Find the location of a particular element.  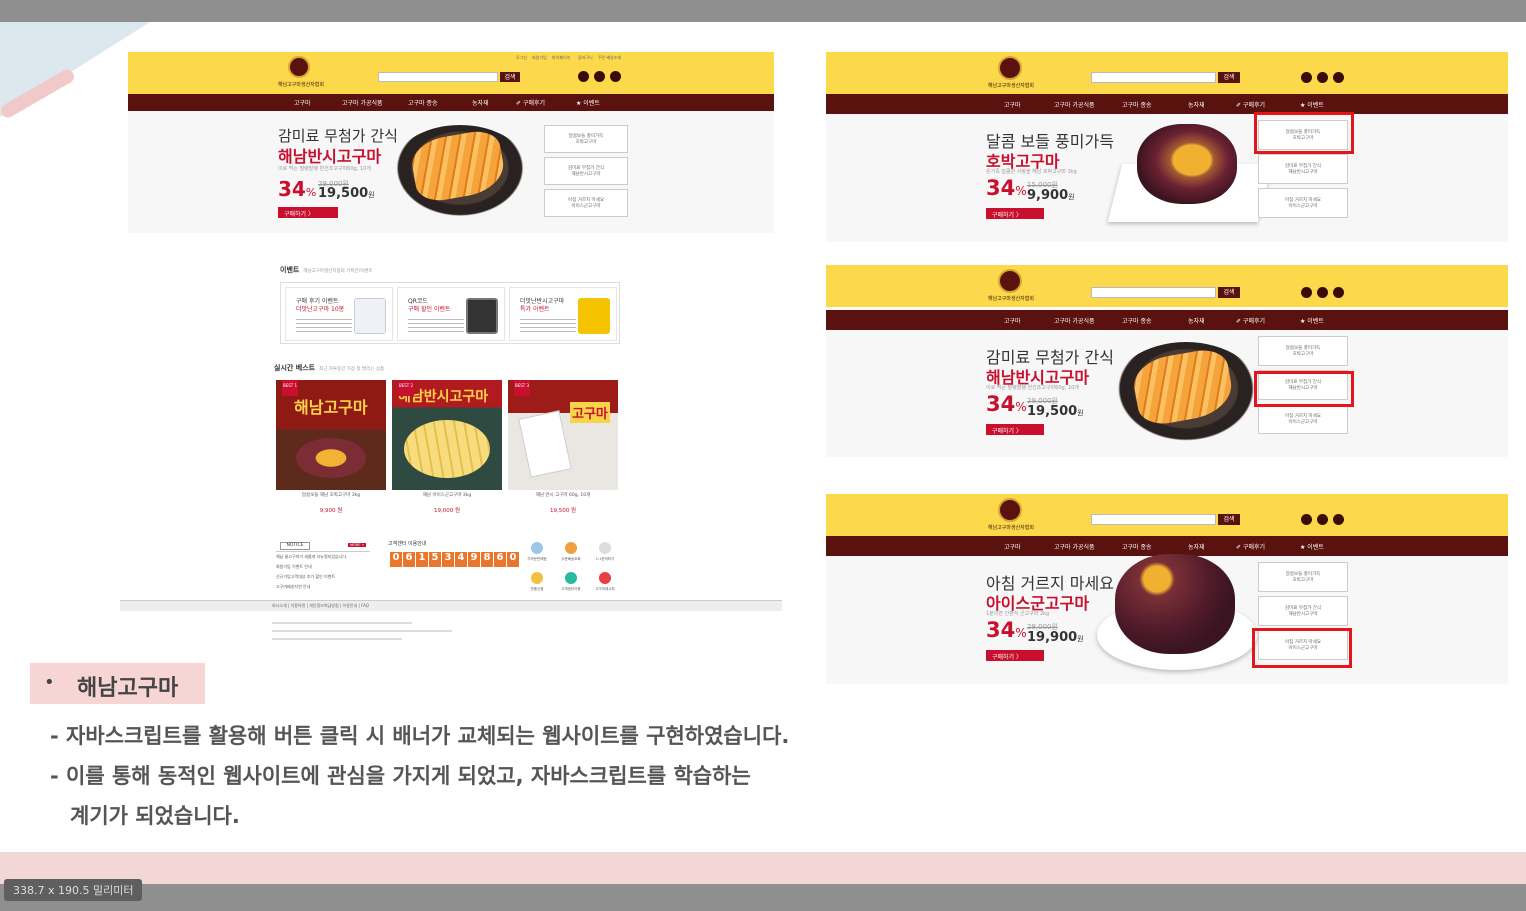

top-link-join: 회원가입 is located at coordinates (539, 58).